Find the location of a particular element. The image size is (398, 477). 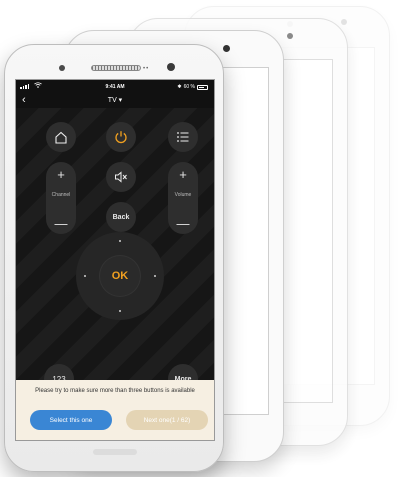

battery-indicator: ✱ 60 % is located at coordinates (192, 87).